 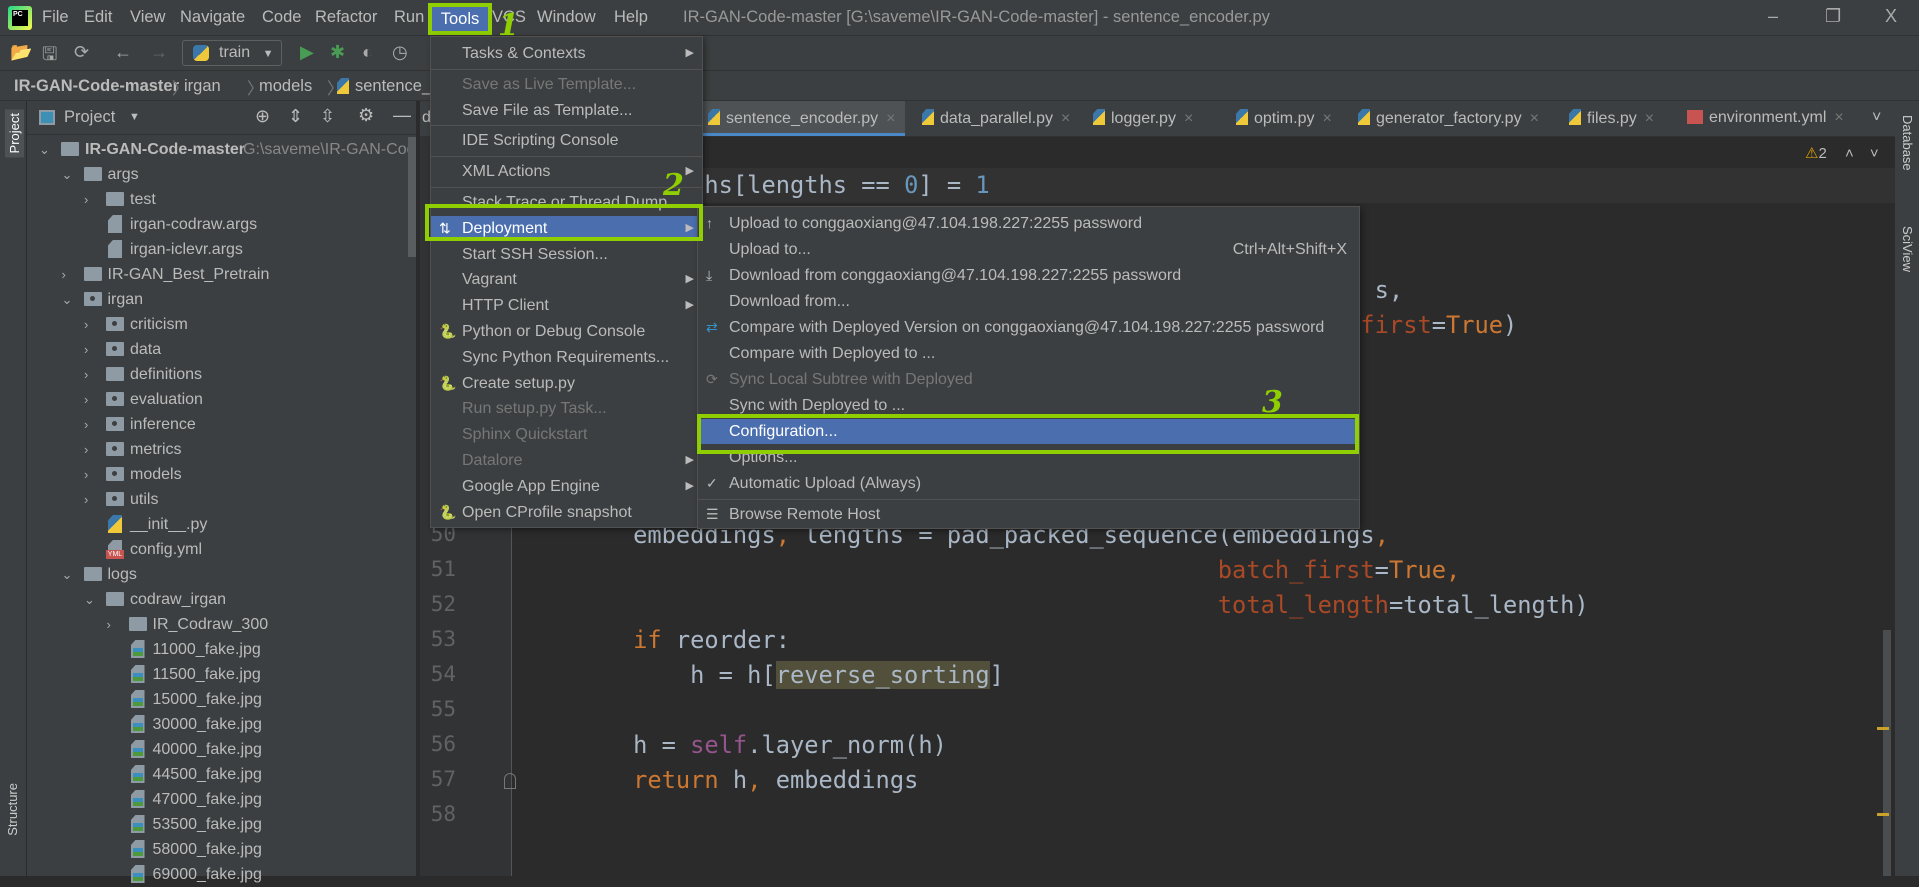 I want to click on tree-item: 69000_fake.jpg, so click(x=217, y=874).